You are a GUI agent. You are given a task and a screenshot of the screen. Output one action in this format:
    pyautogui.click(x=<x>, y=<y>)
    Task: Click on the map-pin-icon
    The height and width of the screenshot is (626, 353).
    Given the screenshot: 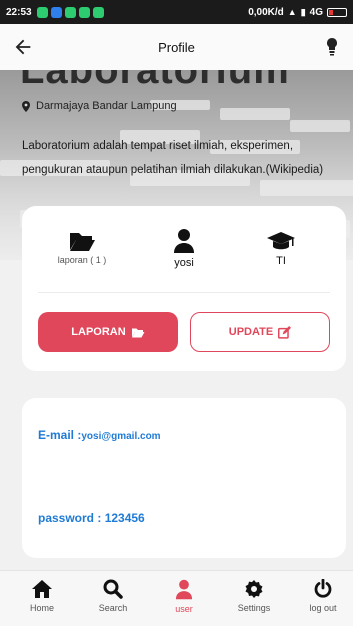 What is the action you would take?
    pyautogui.click(x=26, y=106)
    